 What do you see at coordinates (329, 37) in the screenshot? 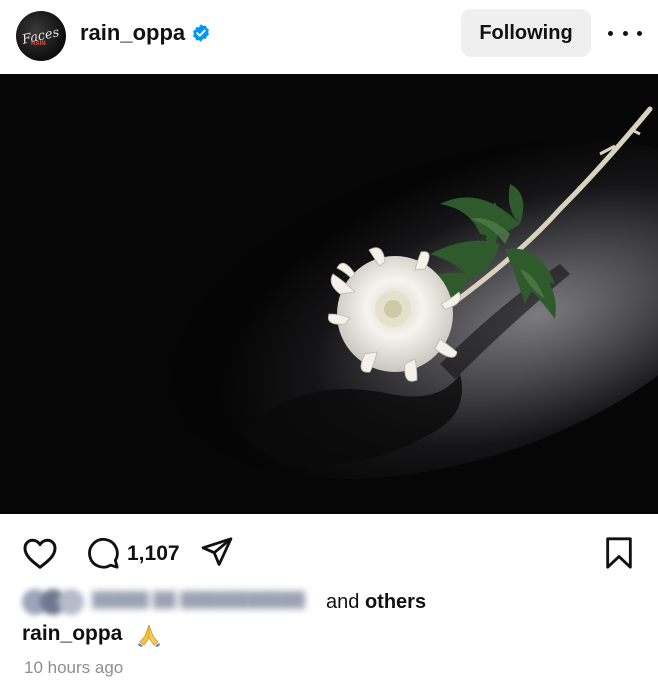
I see `post-header: Faces RAIN rain_oppa Following` at bounding box center [329, 37].